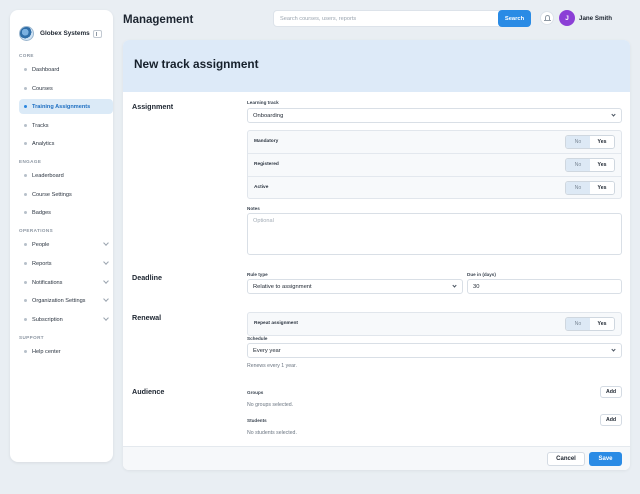  I want to click on brand: Globex Systems, so click(54, 33).